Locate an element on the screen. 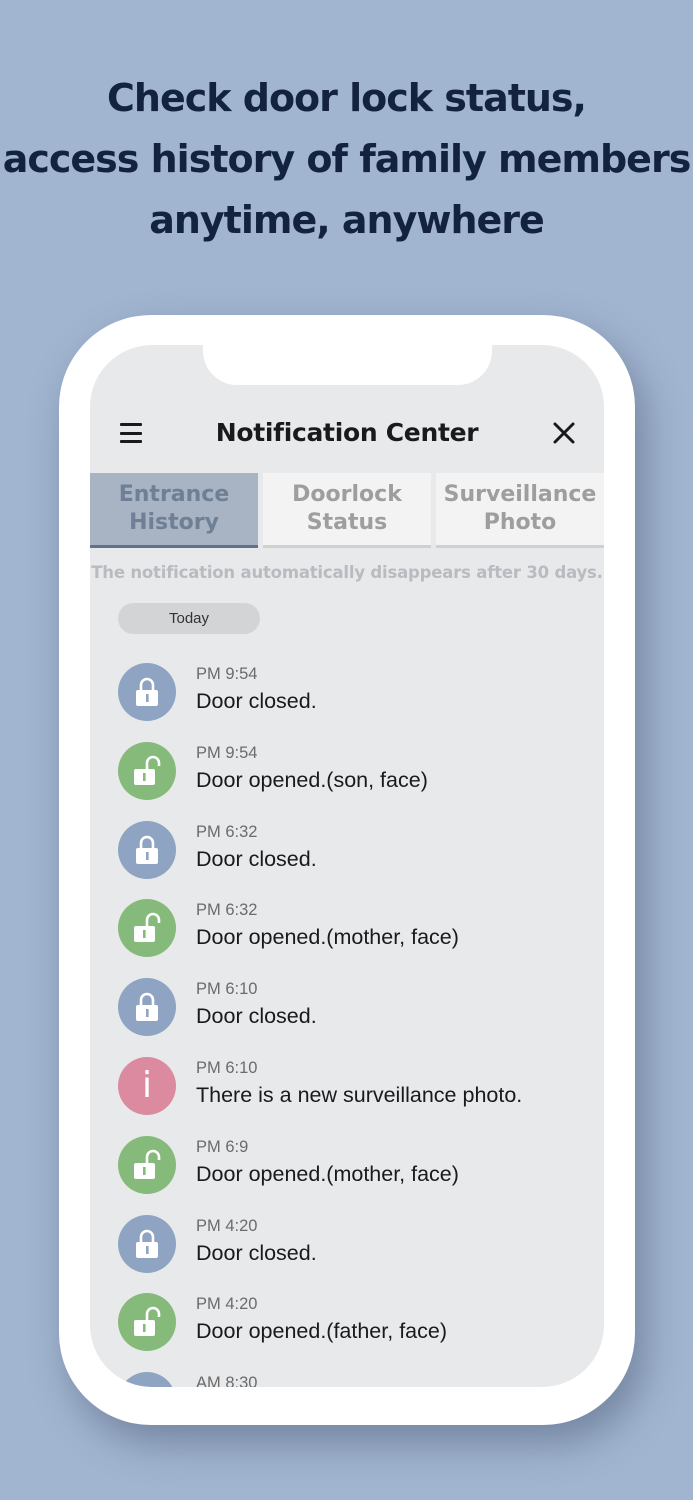  tab-label-line: Photo is located at coordinates (520, 522).